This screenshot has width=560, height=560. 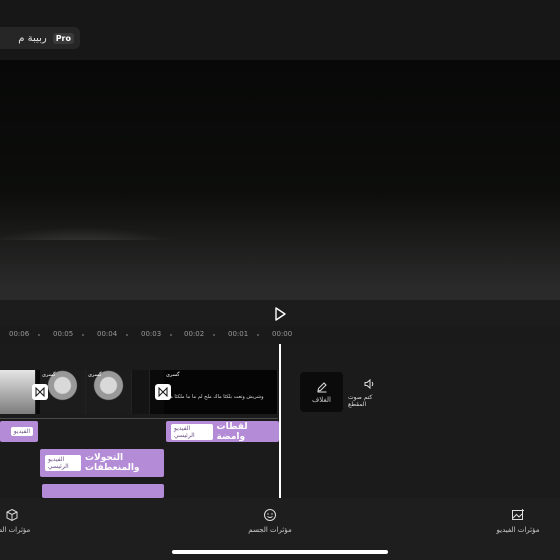 I want to click on pro-trial-label: ربيبة م, so click(x=32, y=38).